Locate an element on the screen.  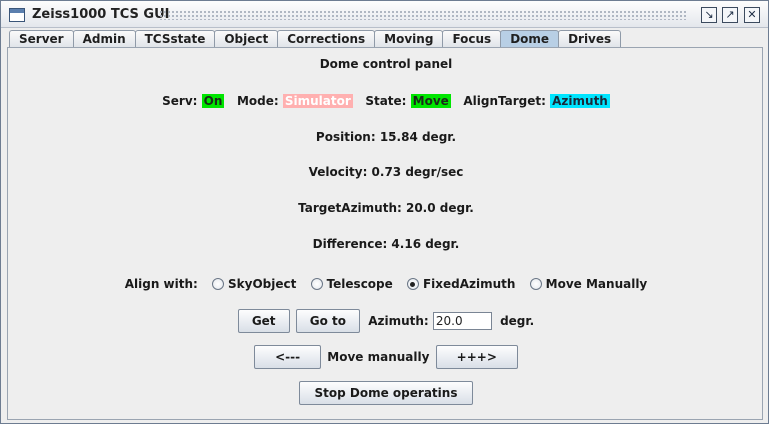
stop-dome-button: Stop Dome operatins is located at coordinates (386, 393).